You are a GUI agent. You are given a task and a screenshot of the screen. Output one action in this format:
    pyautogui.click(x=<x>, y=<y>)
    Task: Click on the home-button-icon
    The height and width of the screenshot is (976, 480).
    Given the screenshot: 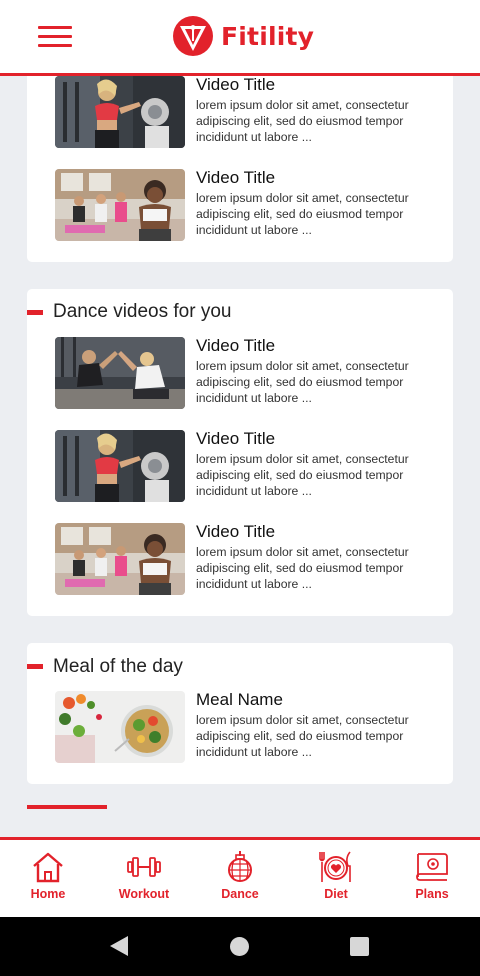 What is the action you would take?
    pyautogui.click(x=239, y=946)
    